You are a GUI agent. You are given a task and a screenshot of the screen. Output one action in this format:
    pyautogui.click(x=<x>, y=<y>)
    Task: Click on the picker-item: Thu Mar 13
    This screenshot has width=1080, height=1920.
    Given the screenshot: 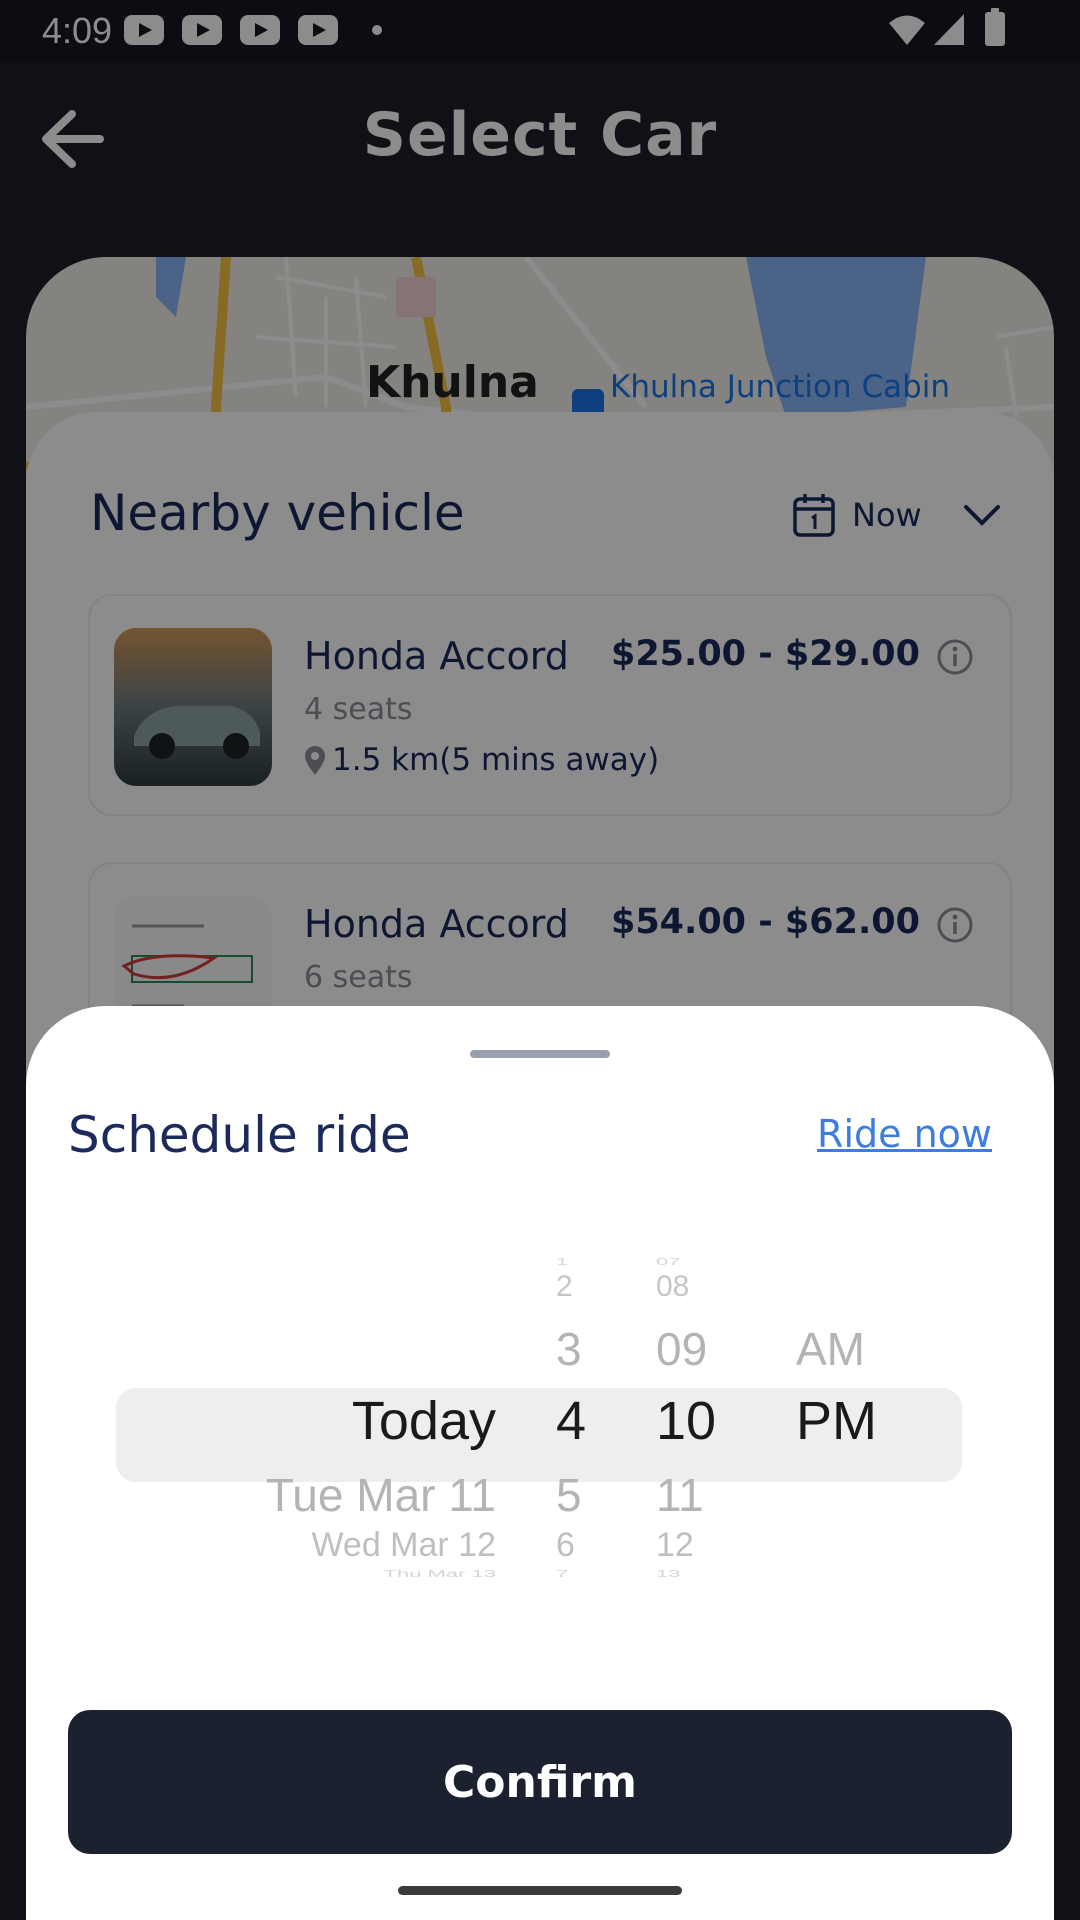 What is the action you would take?
    pyautogui.click(x=440, y=1574)
    